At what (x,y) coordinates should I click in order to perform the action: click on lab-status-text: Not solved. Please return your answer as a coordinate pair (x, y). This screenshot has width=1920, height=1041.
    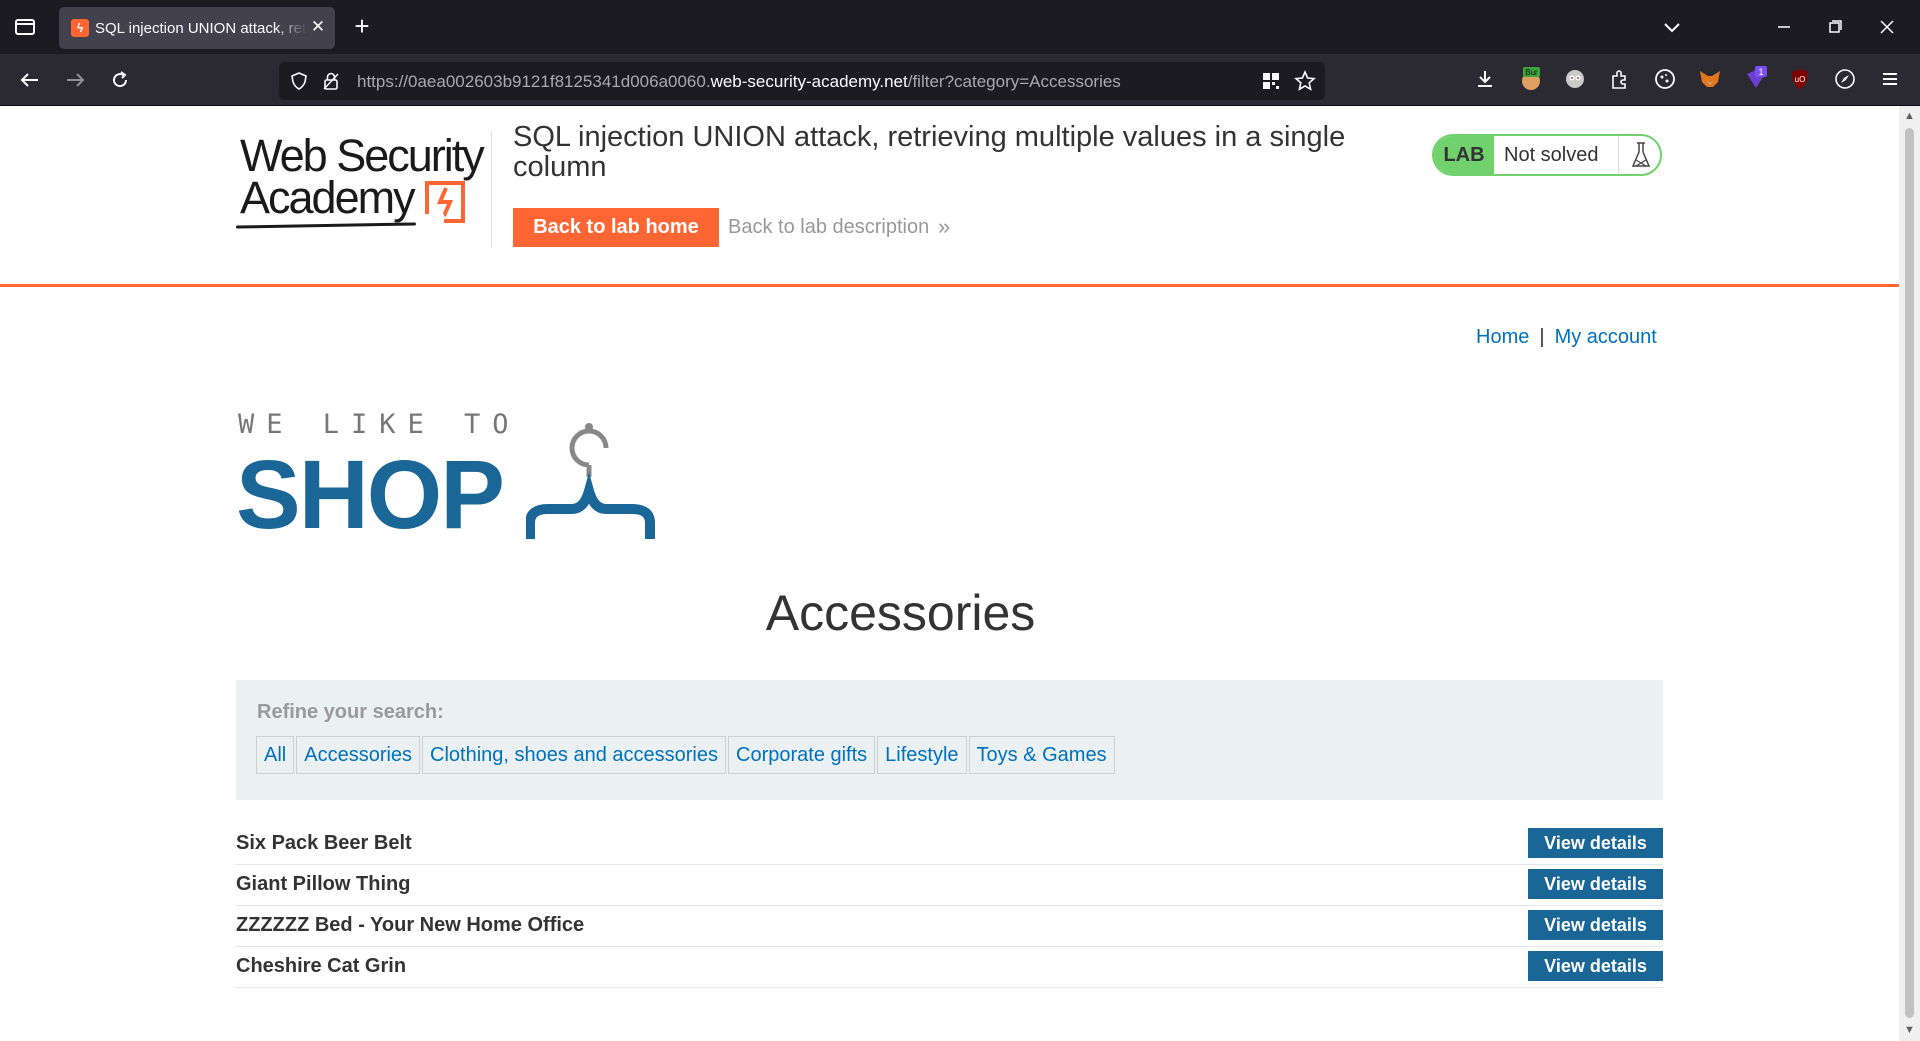
    Looking at the image, I should click on (1551, 155).